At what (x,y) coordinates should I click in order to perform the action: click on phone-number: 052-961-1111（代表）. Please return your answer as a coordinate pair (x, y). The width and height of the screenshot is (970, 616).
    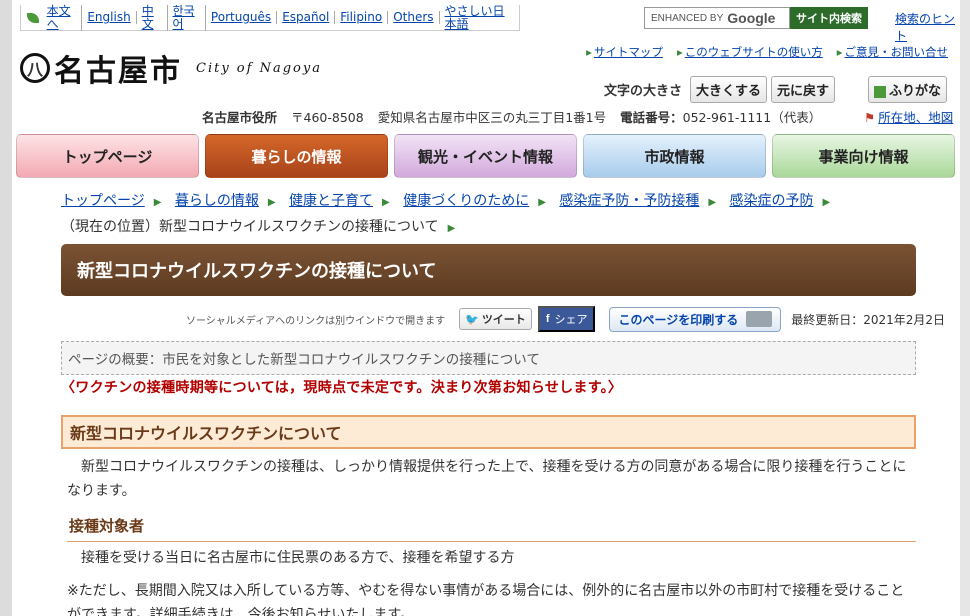
    Looking at the image, I should click on (752, 117).